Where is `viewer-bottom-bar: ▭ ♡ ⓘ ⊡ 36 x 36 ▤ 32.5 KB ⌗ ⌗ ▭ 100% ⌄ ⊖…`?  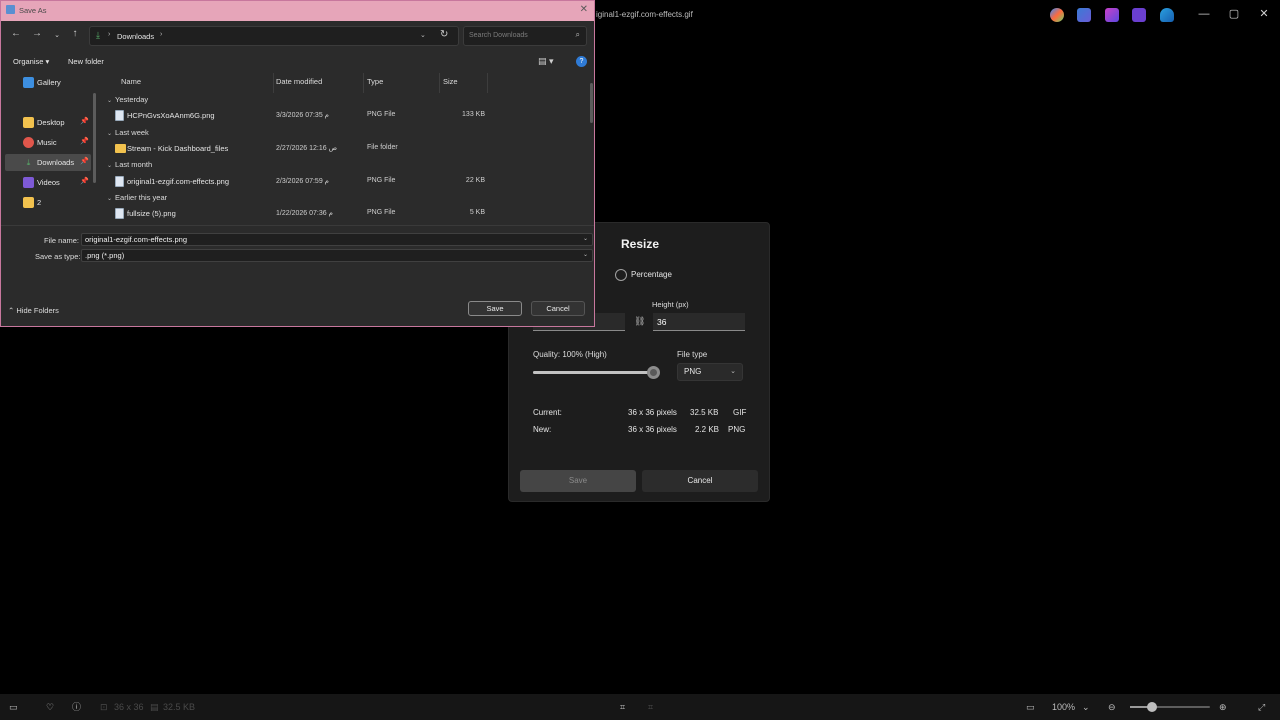 viewer-bottom-bar: ▭ ♡ ⓘ ⊡ 36 x 36 ▤ 32.5 KB ⌗ ⌗ ▭ 100% ⌄ ⊖… is located at coordinates (640, 707).